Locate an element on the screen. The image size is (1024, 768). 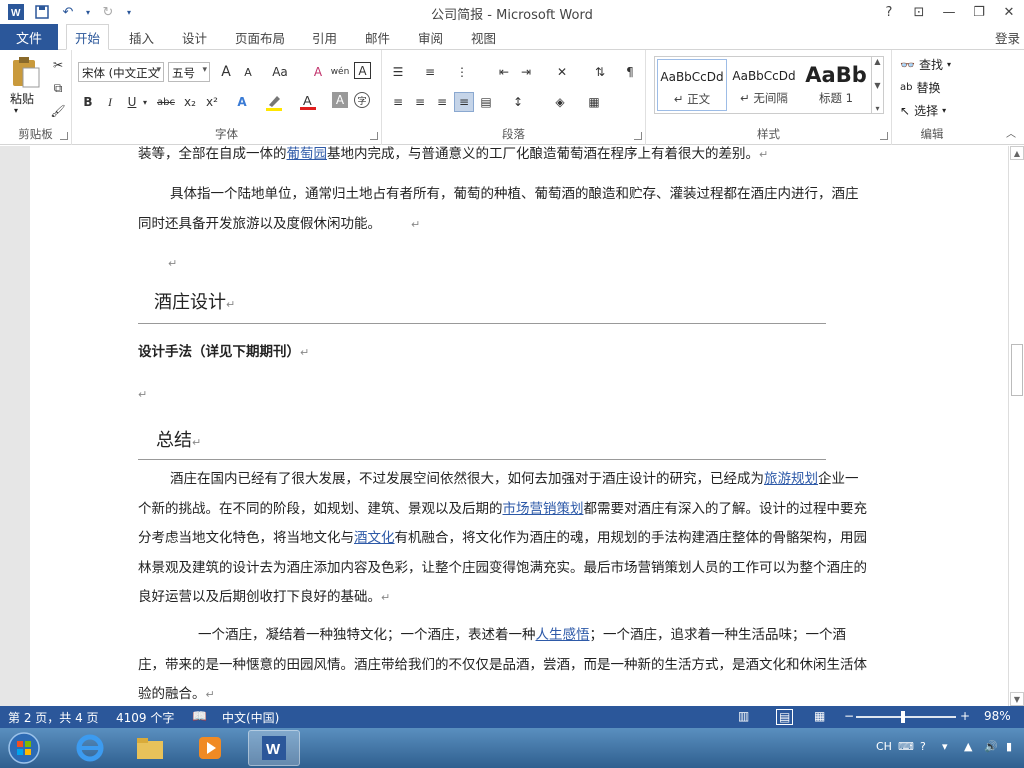
internet-explorer-icon is located at coordinates (90, 748).